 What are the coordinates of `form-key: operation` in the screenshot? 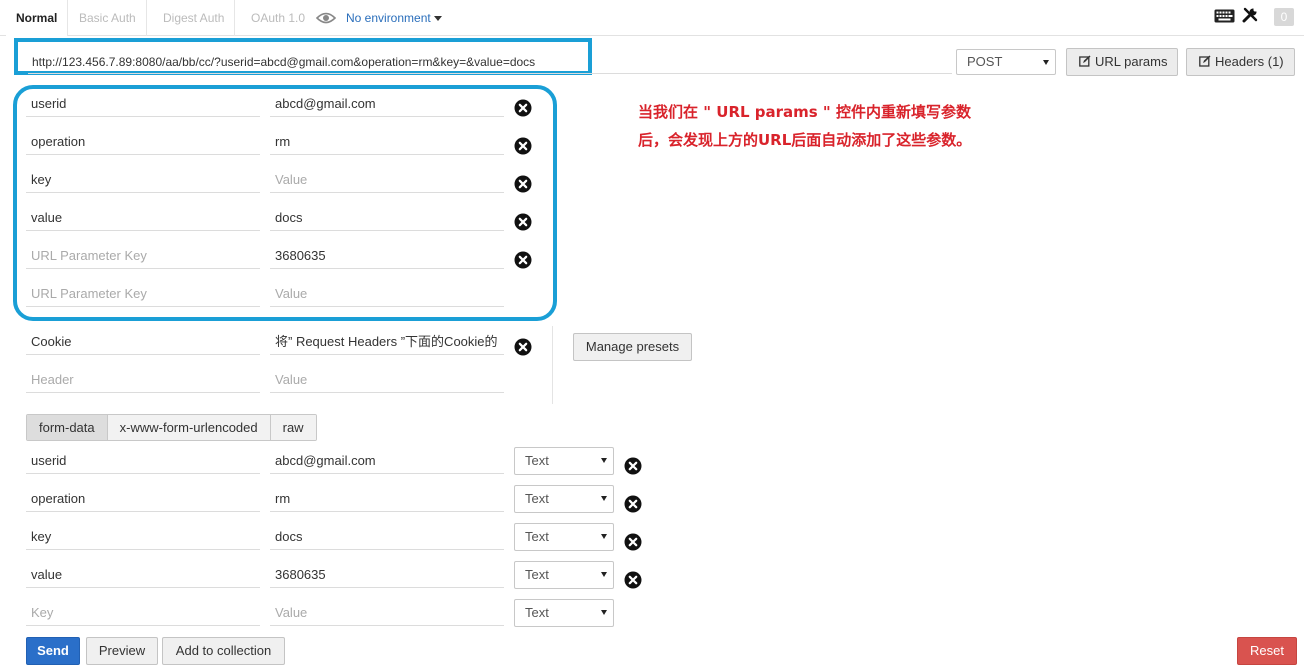 It's located at (143, 499).